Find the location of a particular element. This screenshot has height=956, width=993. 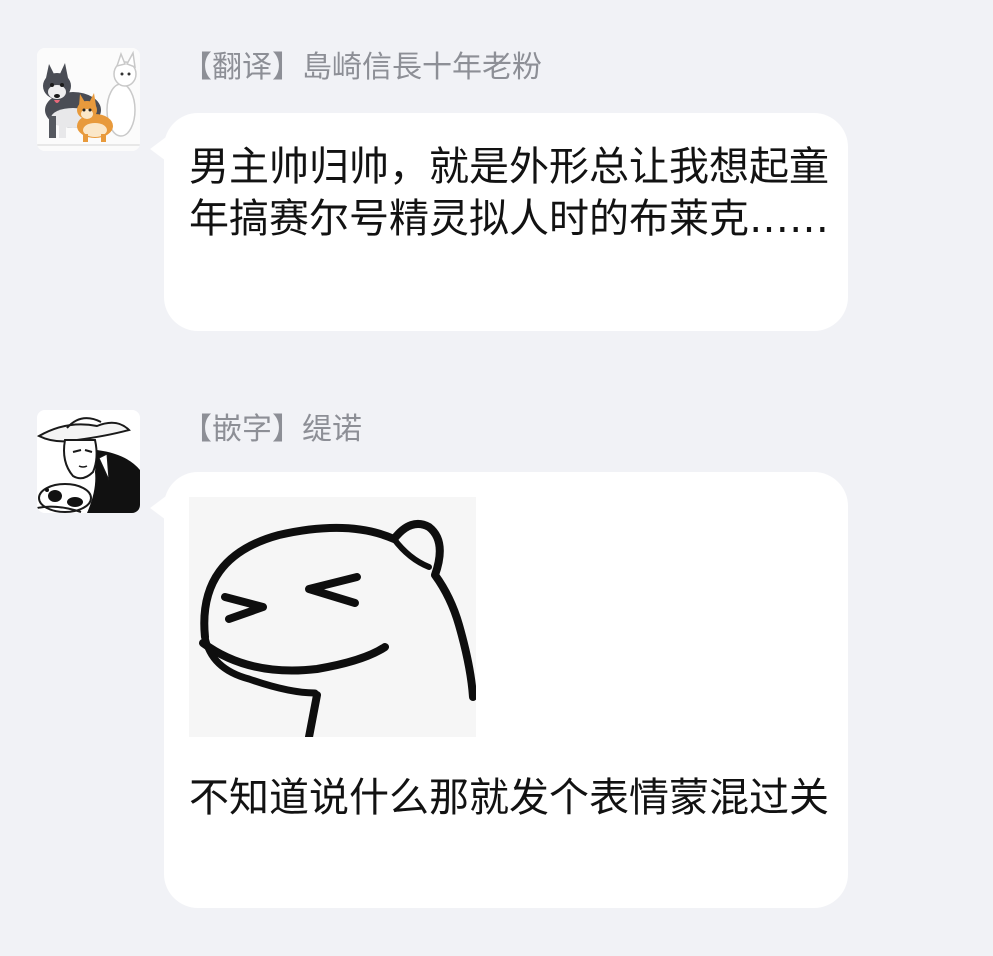

sticker-image is located at coordinates (332, 617).